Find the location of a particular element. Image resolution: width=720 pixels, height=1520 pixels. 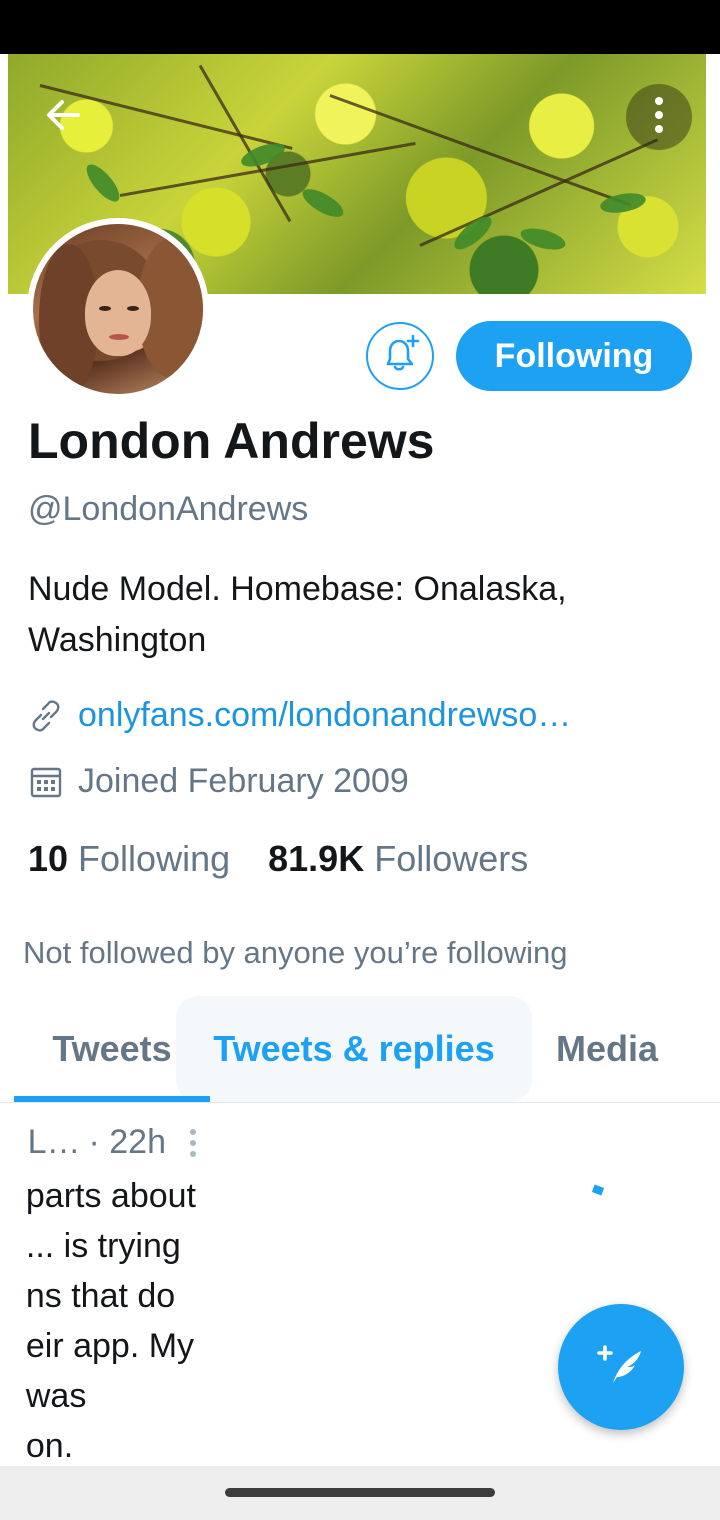

following-button: Following is located at coordinates (574, 356).